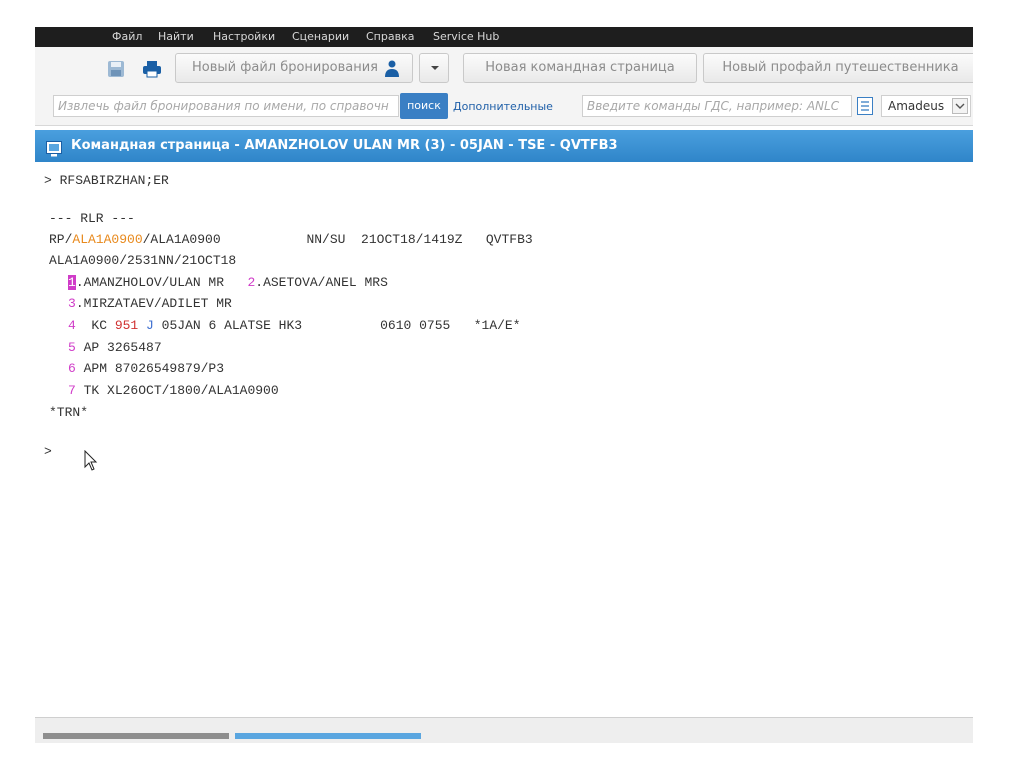  I want to click on gds-system-value: Amadeus, so click(916, 106).